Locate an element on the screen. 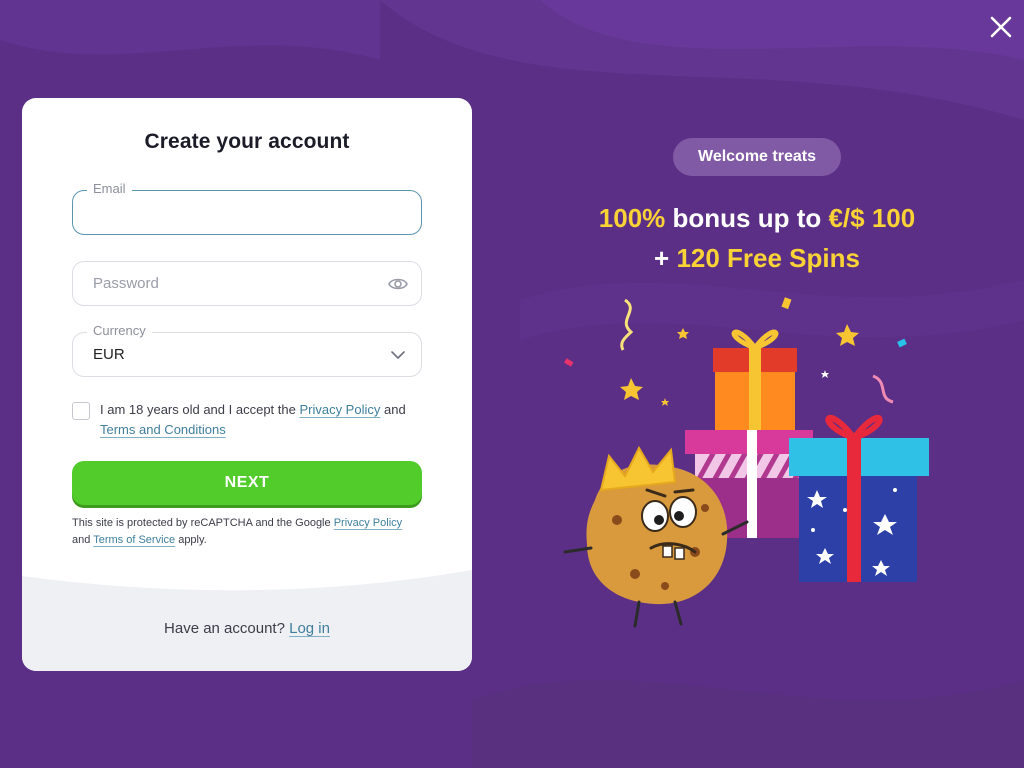 Image resolution: width=1024 pixels, height=768 pixels. privacy-policy-link: Privacy Policy is located at coordinates (339, 409).